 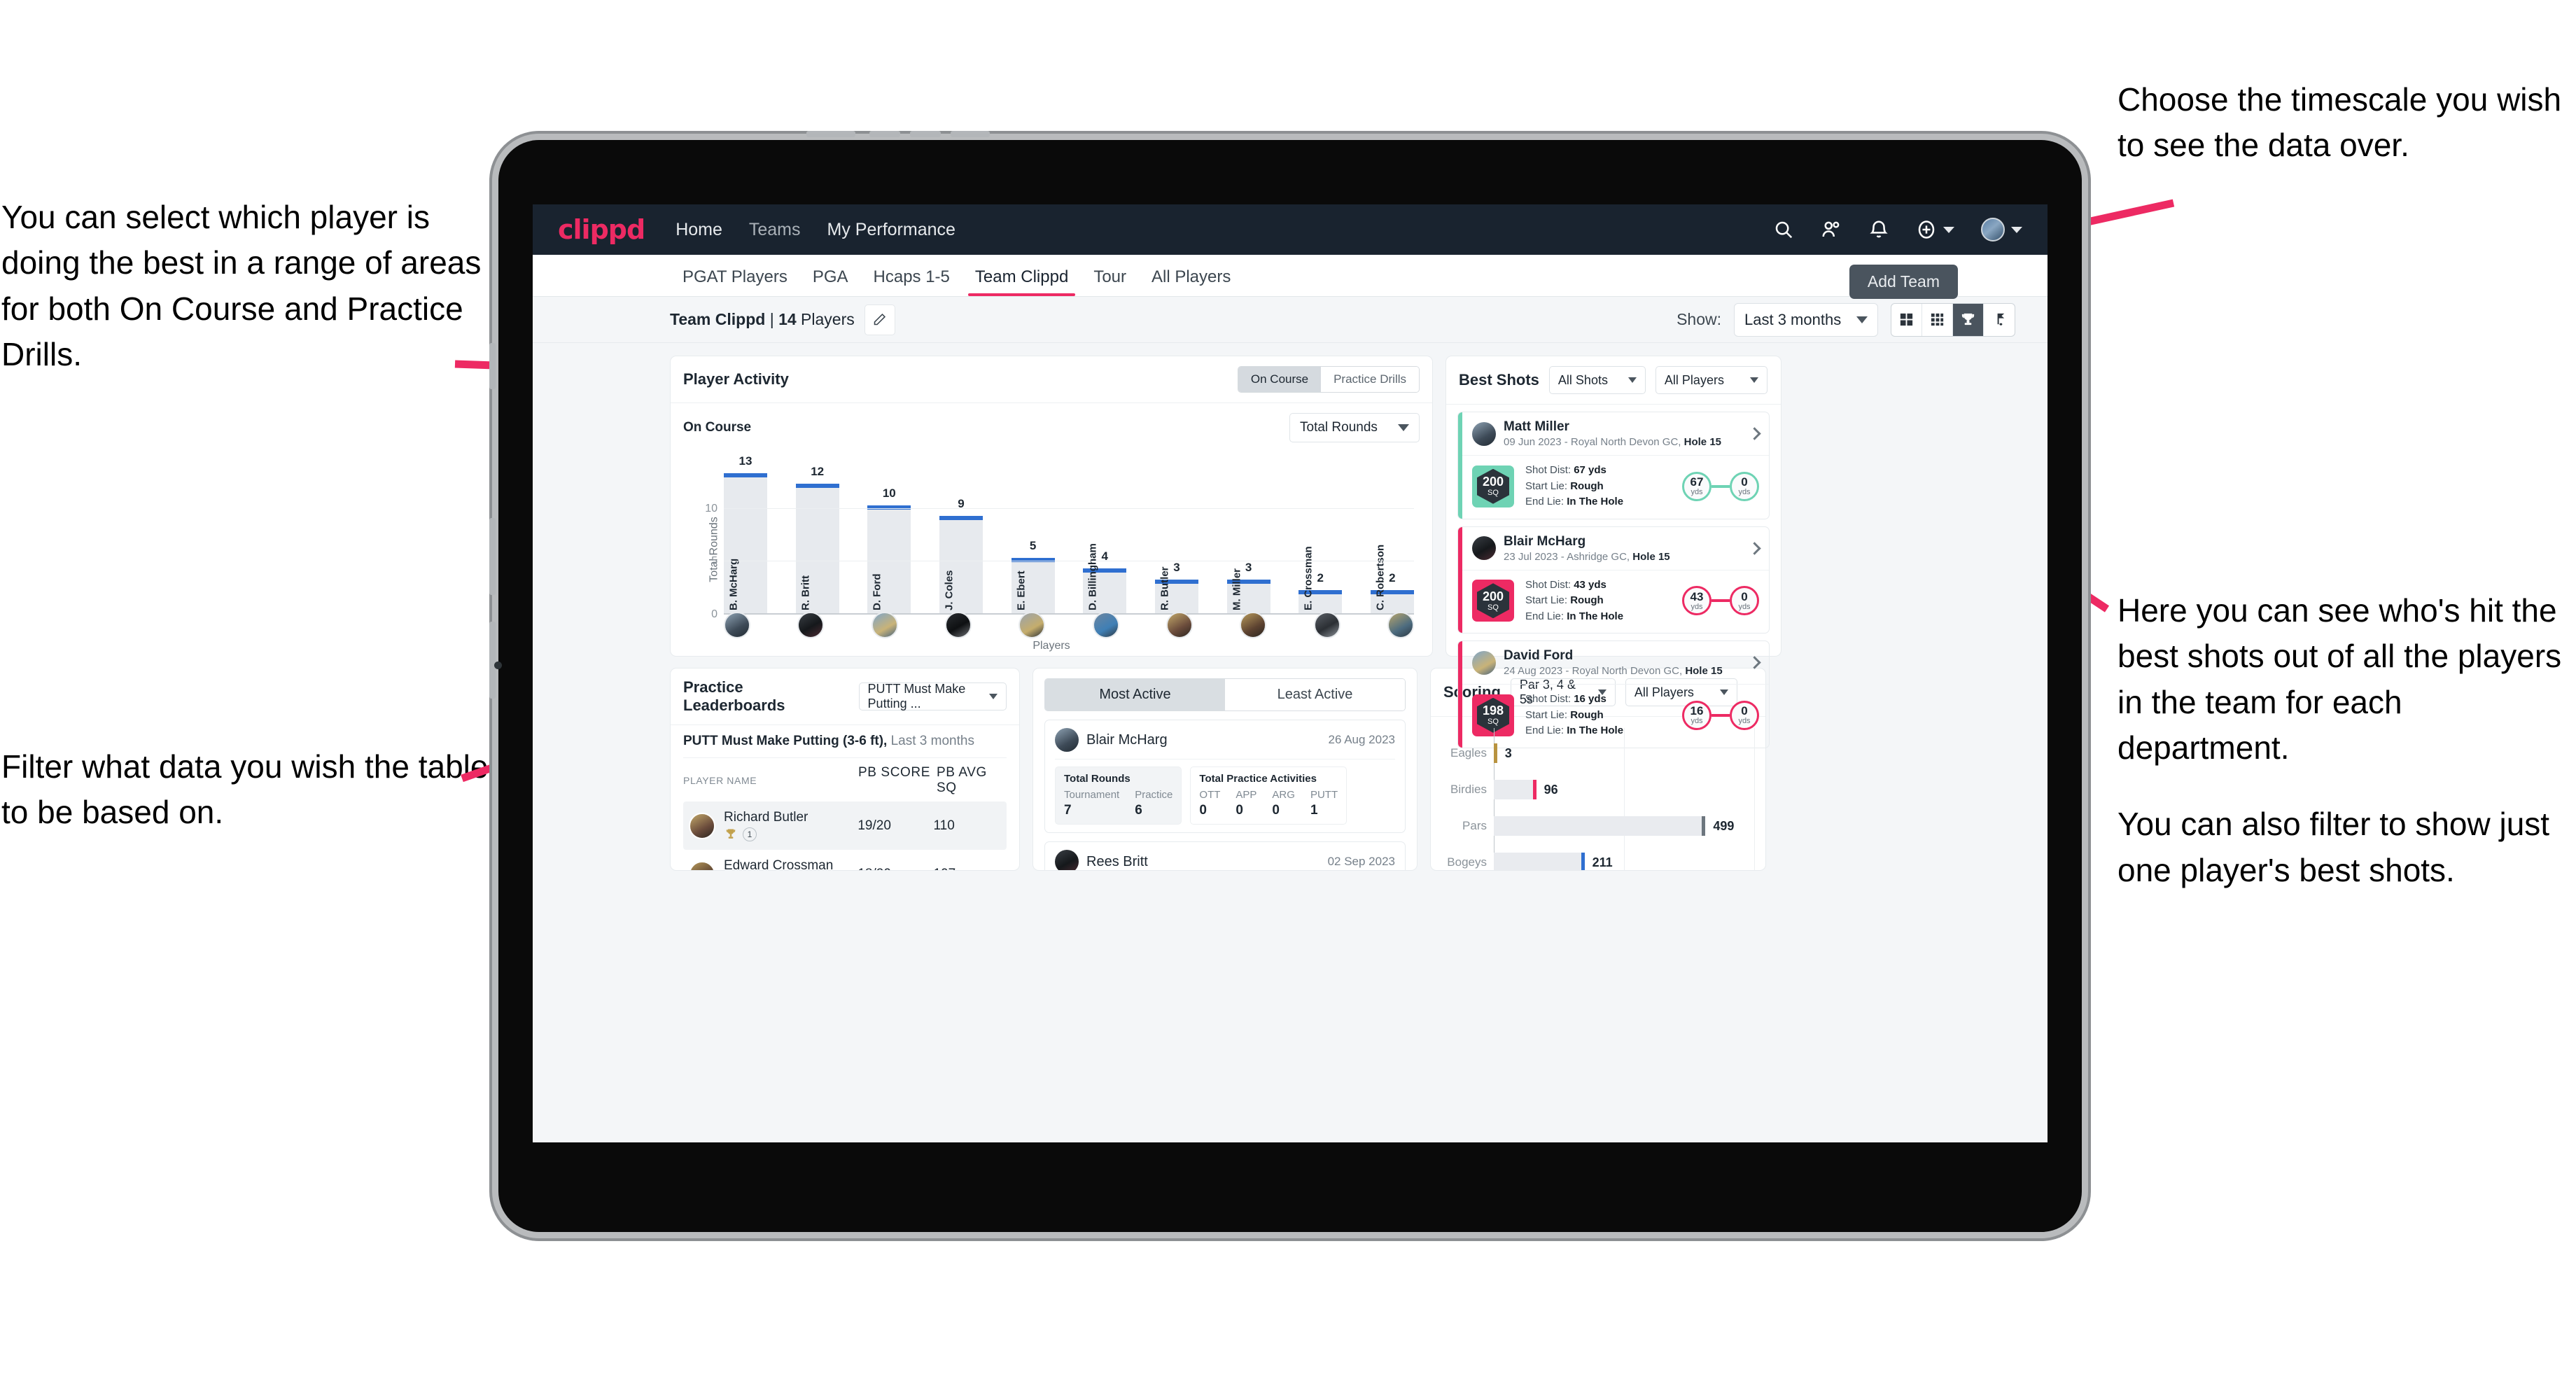 What do you see at coordinates (1354, 427) in the screenshot?
I see `metric-select: Total Rounds` at bounding box center [1354, 427].